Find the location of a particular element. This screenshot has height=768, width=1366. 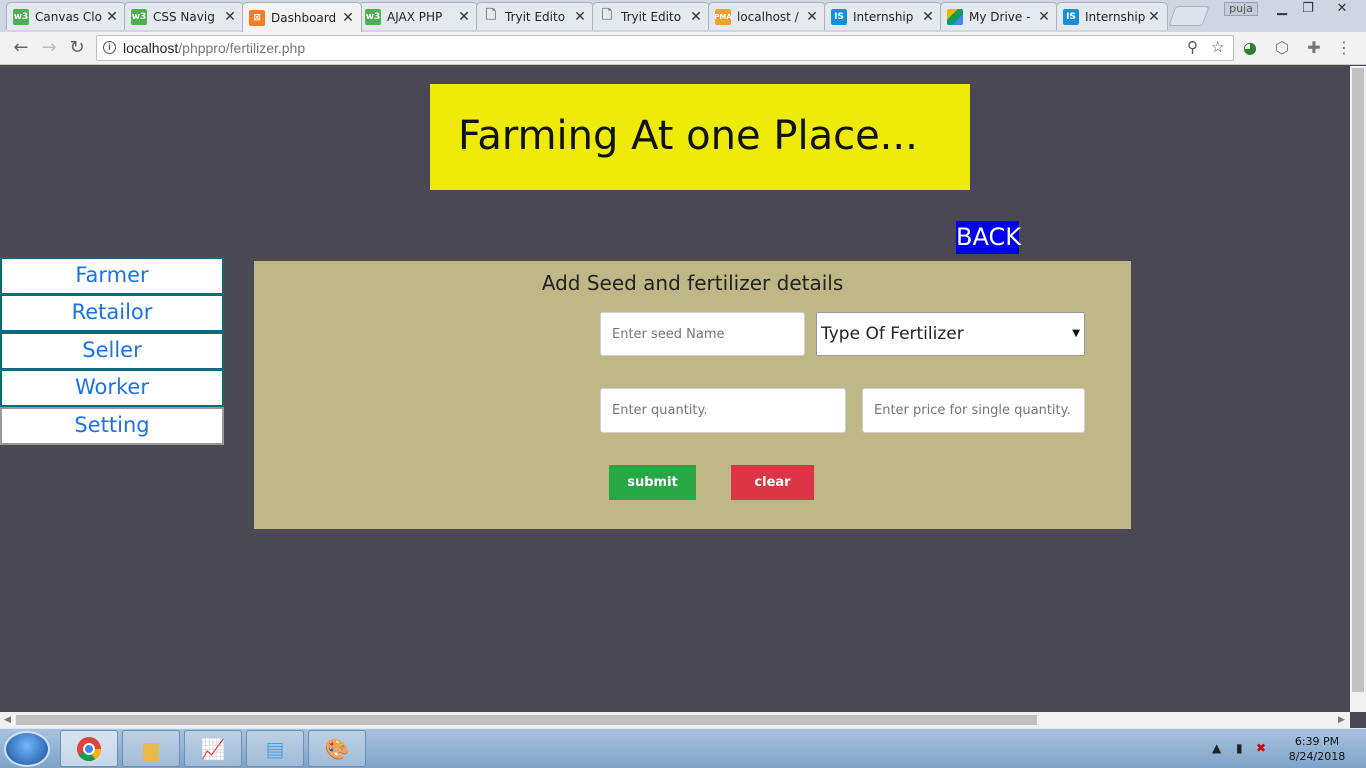

folder-icon: ▆ is located at coordinates (151, 748).